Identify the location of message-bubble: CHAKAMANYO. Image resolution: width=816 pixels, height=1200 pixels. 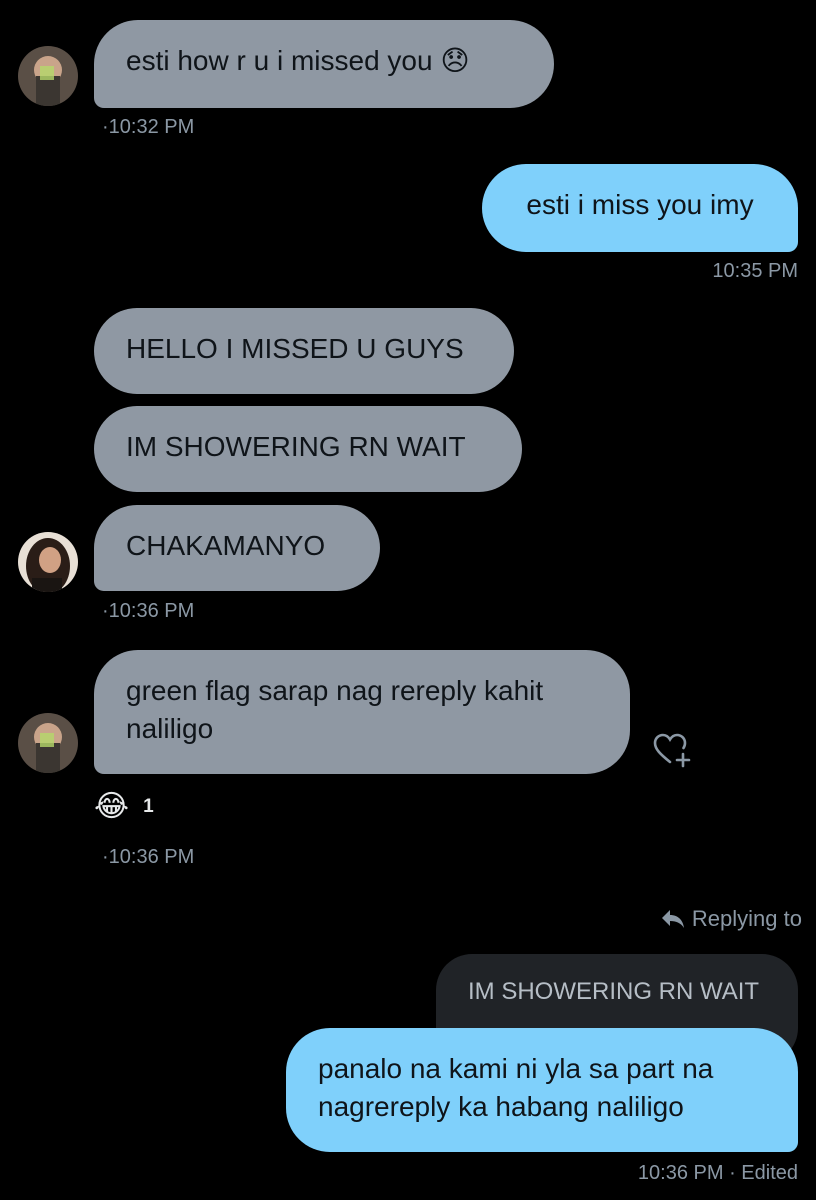
(237, 548).